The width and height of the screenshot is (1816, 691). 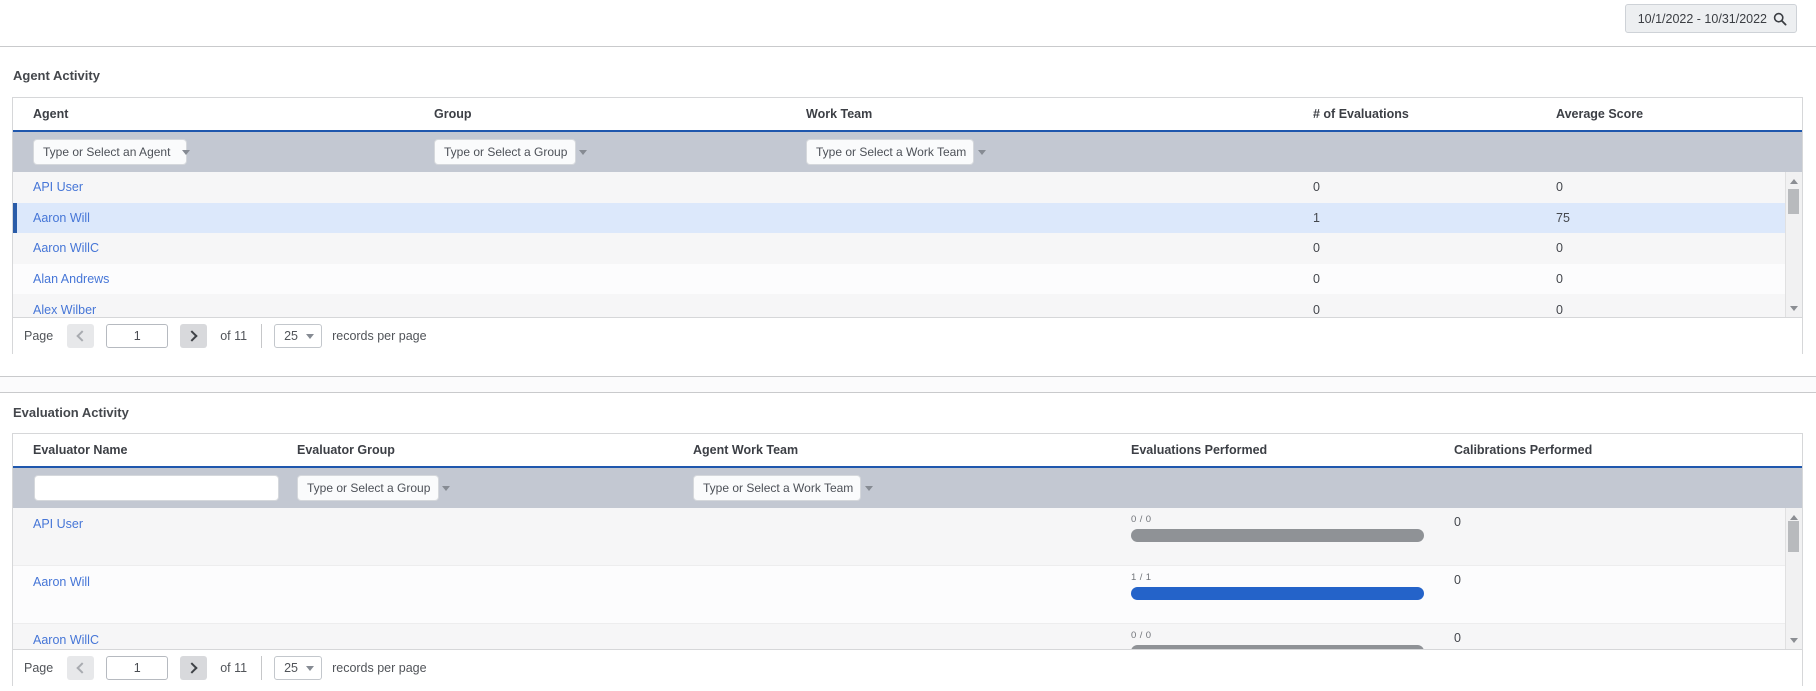 What do you see at coordinates (896, 152) in the screenshot?
I see `work-team-filter-dropdown: Type or Select a Work Team` at bounding box center [896, 152].